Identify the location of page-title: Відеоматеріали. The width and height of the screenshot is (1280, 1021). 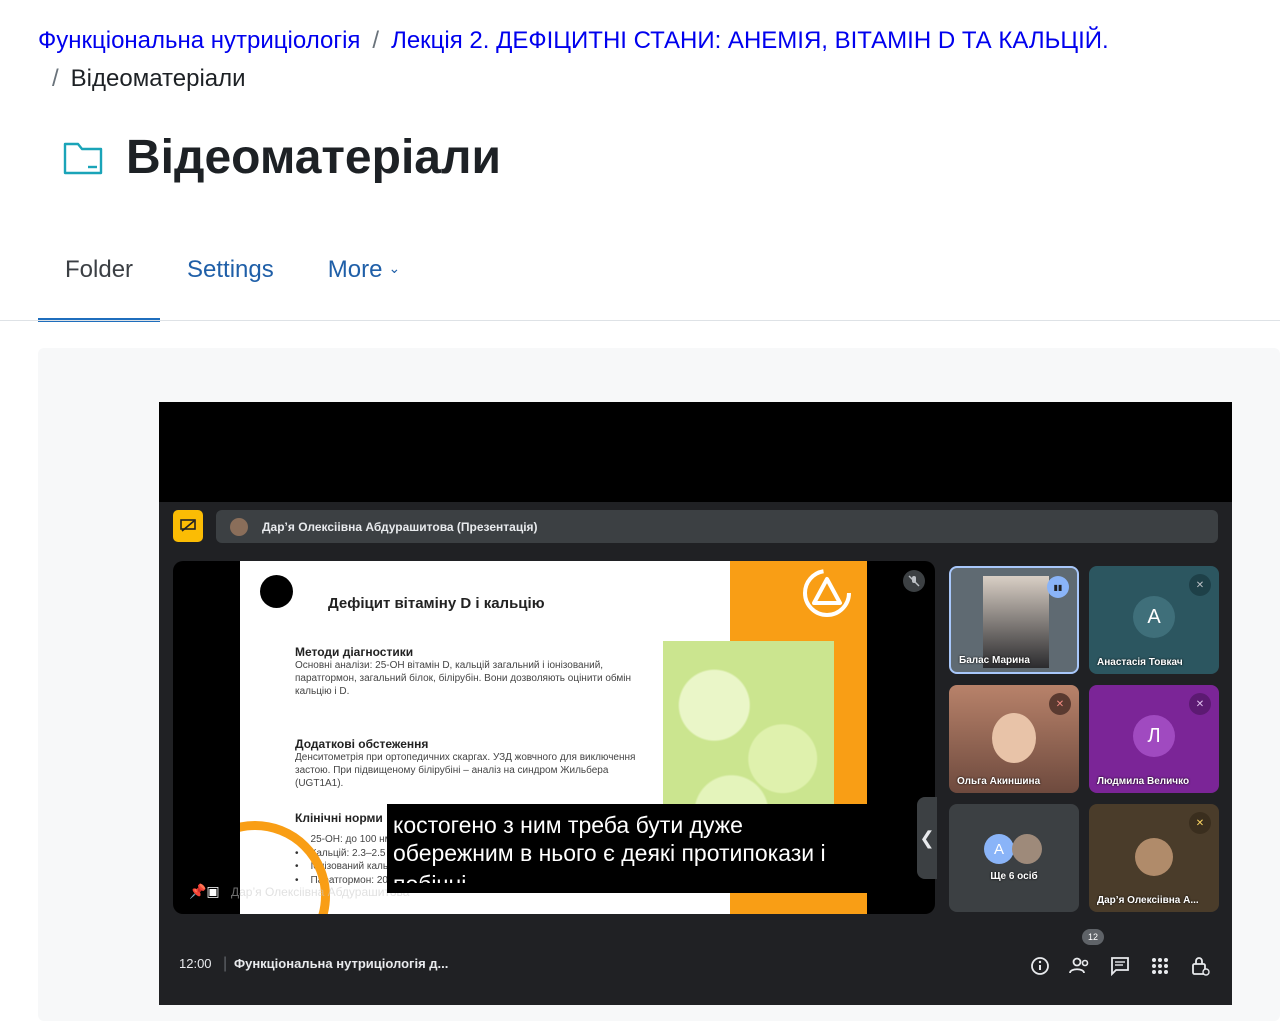
(313, 157).